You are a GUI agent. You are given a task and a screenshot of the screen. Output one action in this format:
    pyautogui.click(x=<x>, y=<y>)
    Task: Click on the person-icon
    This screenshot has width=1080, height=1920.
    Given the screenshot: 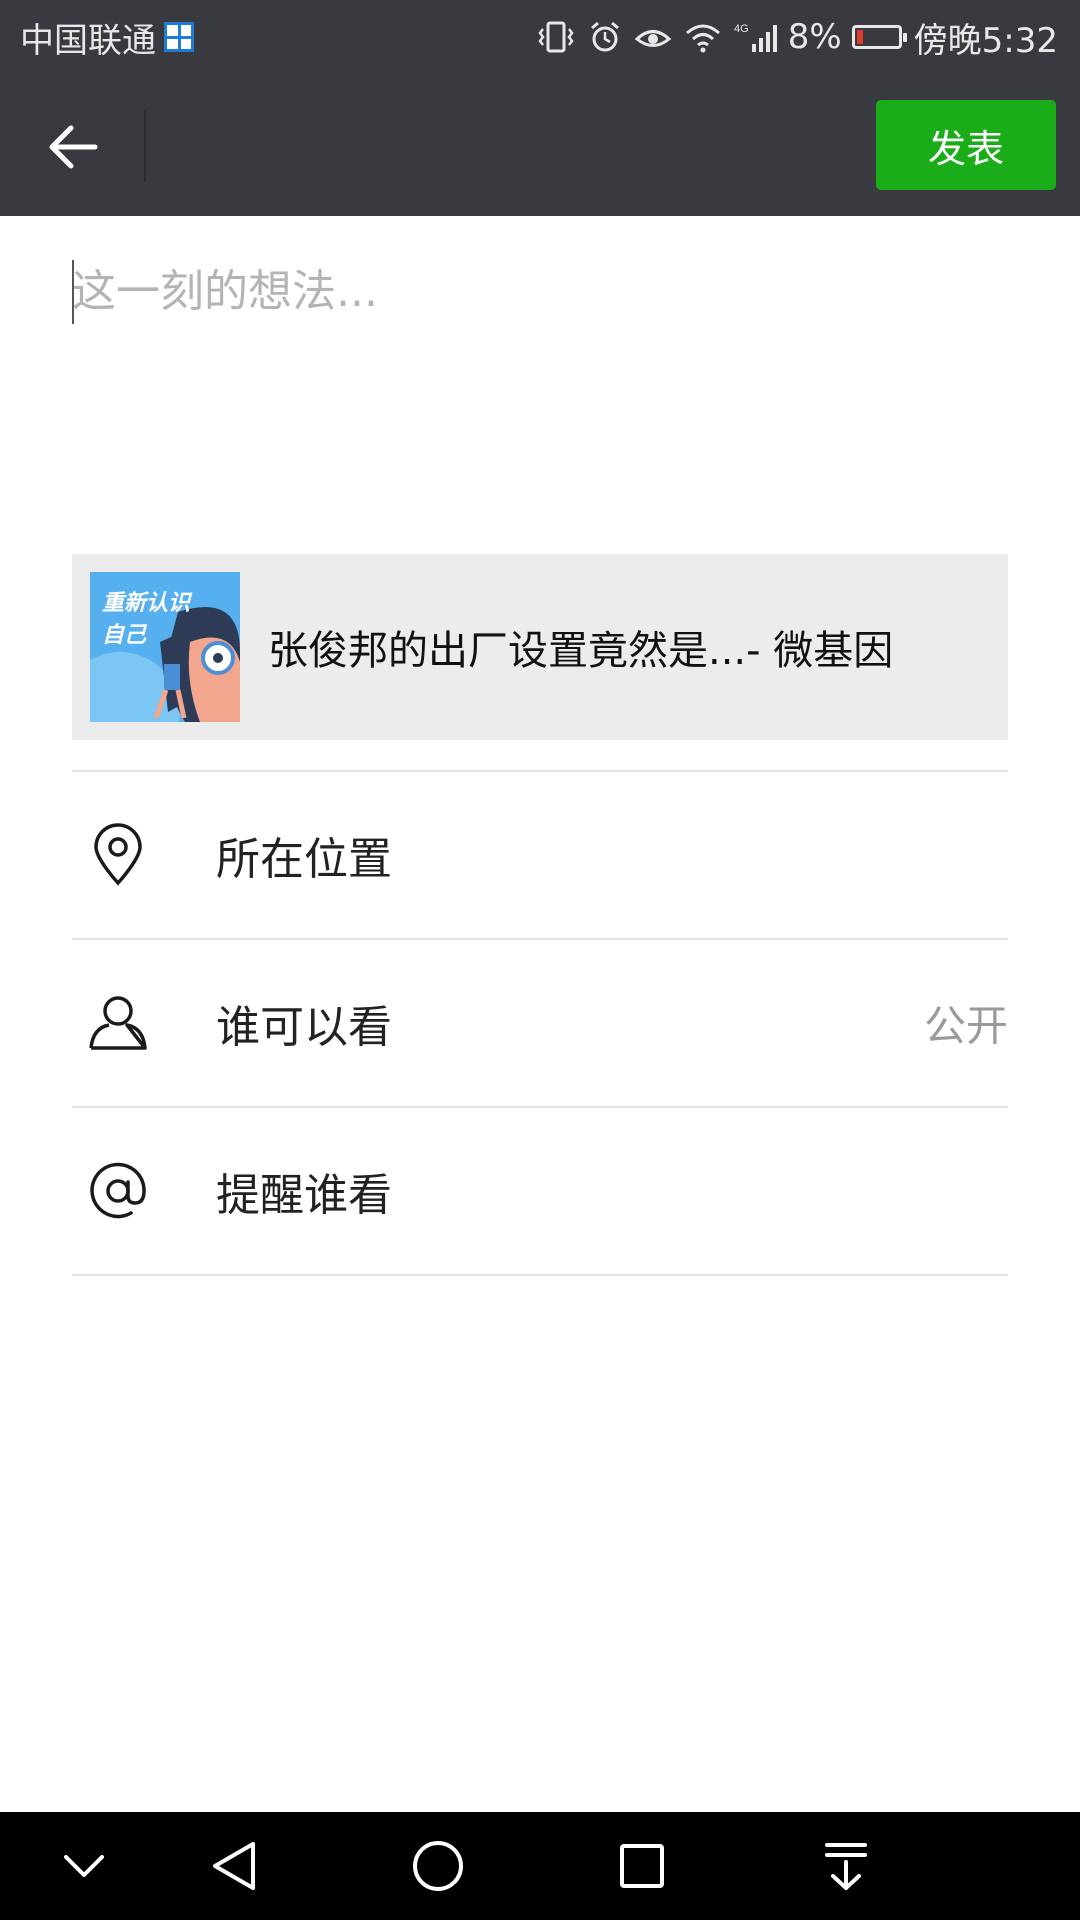 What is the action you would take?
    pyautogui.click(x=118, y=1023)
    